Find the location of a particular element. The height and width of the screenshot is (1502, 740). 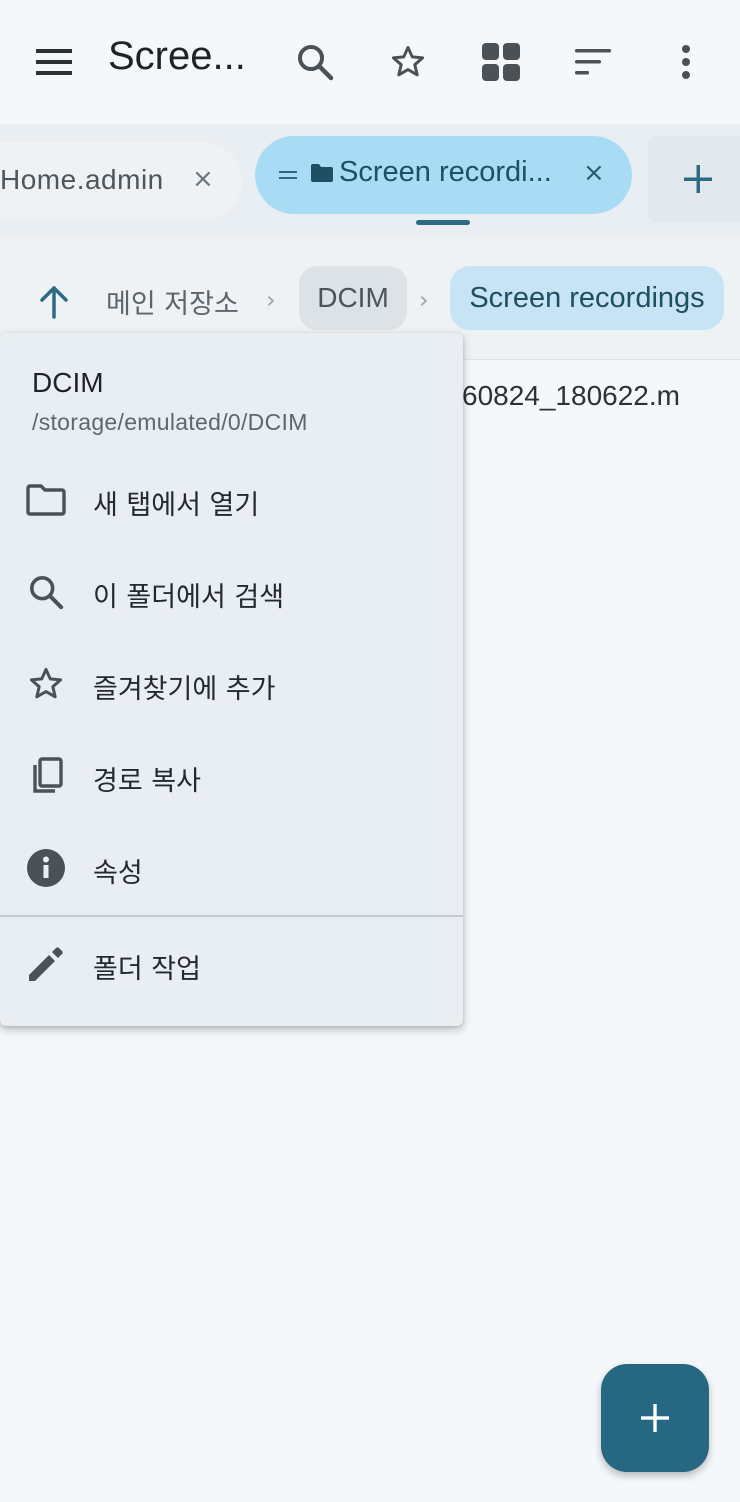

add-fab-button is located at coordinates (655, 1418).